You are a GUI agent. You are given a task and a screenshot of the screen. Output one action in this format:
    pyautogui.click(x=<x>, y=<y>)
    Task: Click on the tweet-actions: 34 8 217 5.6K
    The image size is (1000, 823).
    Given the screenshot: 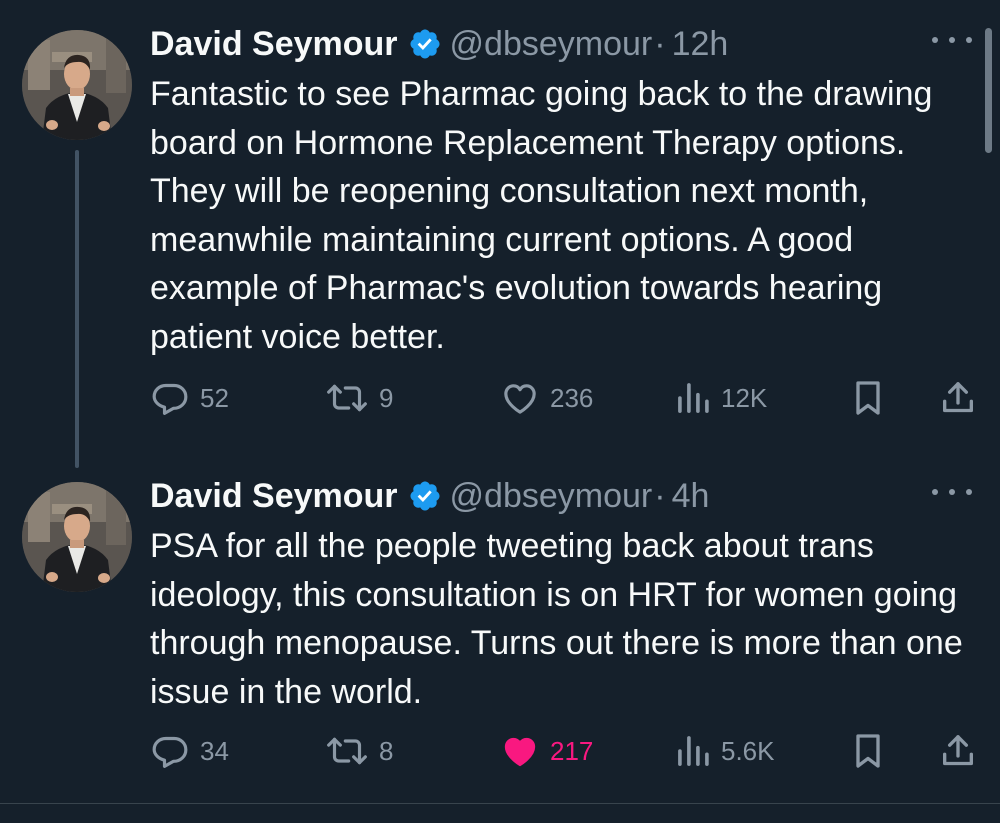 What is the action you would take?
    pyautogui.click(x=565, y=751)
    